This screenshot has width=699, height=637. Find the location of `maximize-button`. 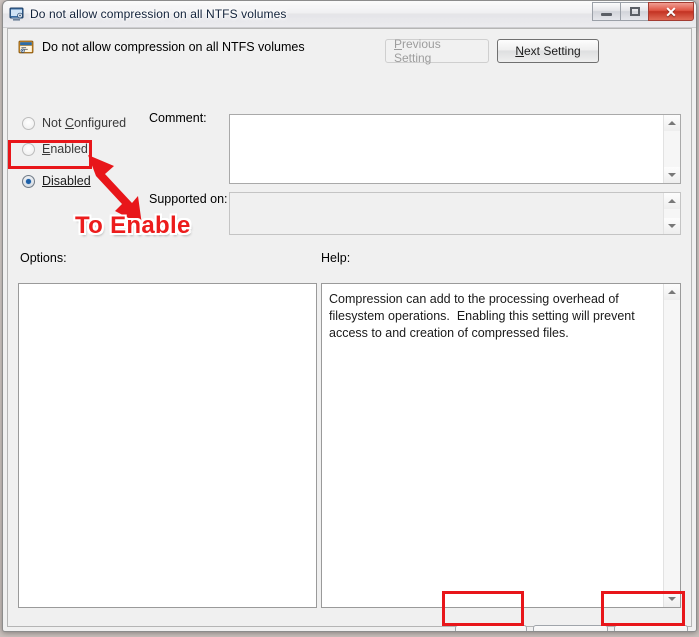

maximize-button is located at coordinates (634, 11).